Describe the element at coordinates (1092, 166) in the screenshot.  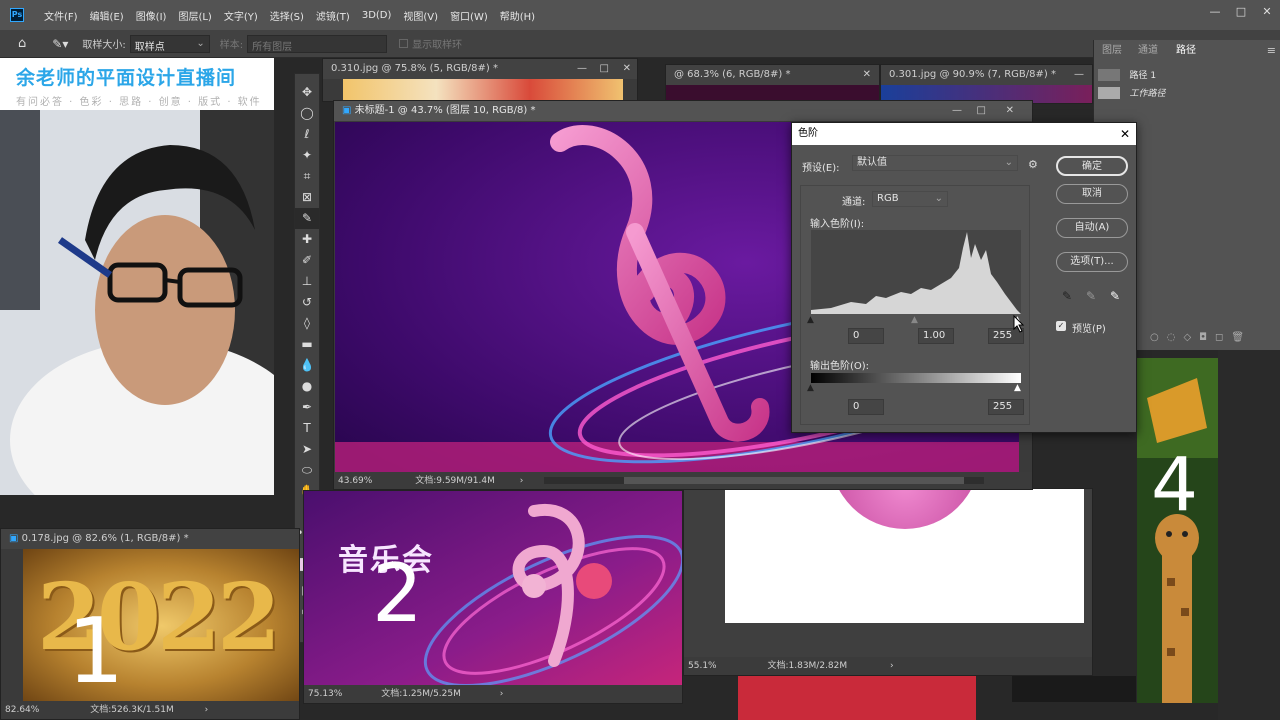
I see `ok-button: 确定` at that location.